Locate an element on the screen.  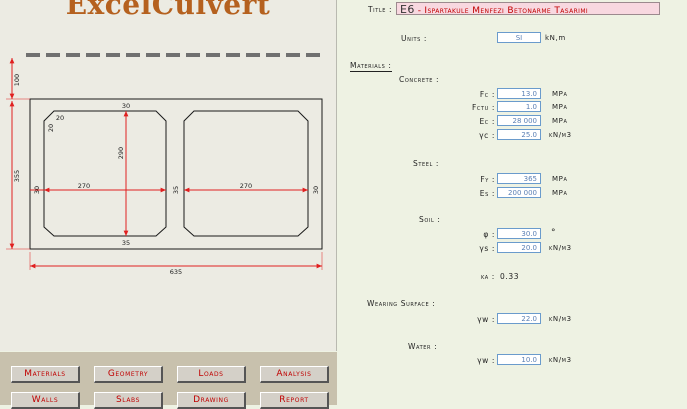
yc-label: γc : is located at coordinates (487, 135).